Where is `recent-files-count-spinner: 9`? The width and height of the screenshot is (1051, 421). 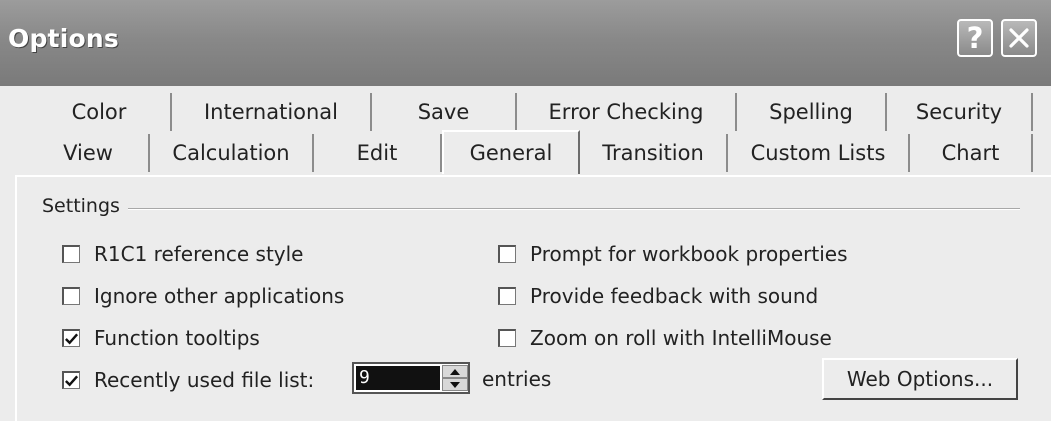
recent-files-count-spinner: 9 is located at coordinates (411, 378).